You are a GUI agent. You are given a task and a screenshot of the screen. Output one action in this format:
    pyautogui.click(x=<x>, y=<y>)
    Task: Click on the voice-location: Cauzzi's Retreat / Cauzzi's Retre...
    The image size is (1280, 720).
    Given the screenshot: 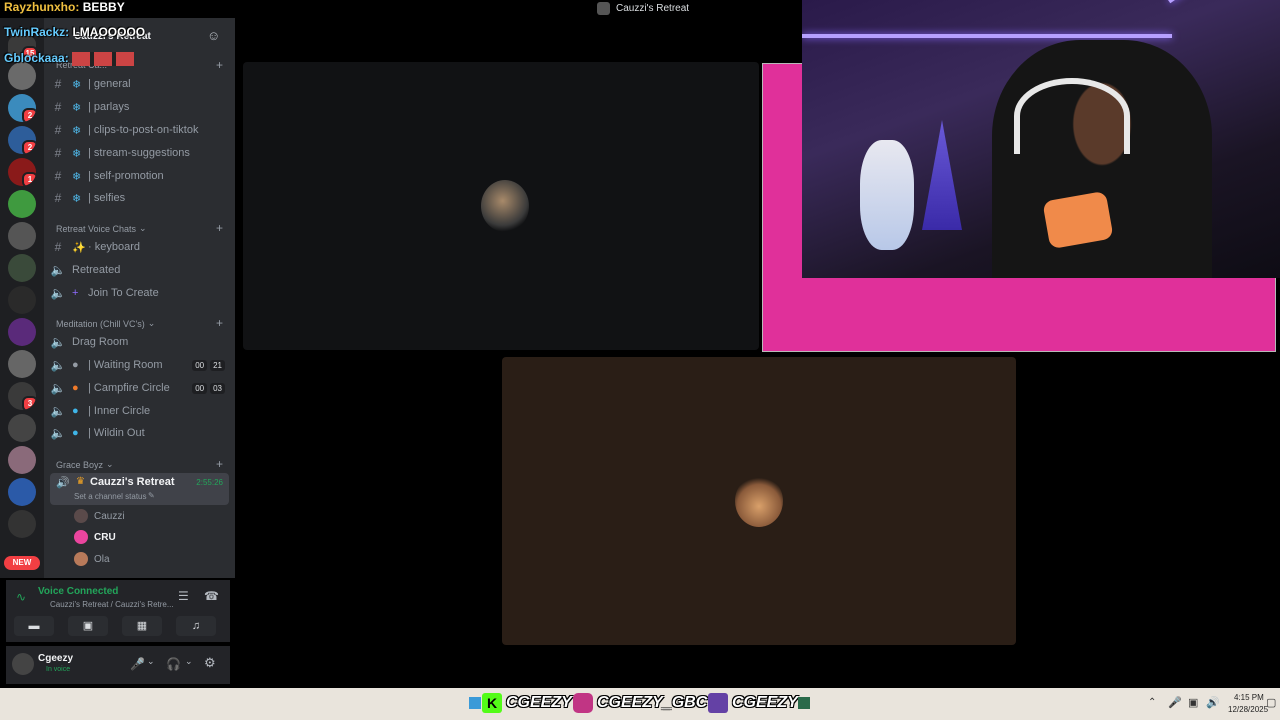 What is the action you would take?
    pyautogui.click(x=112, y=604)
    